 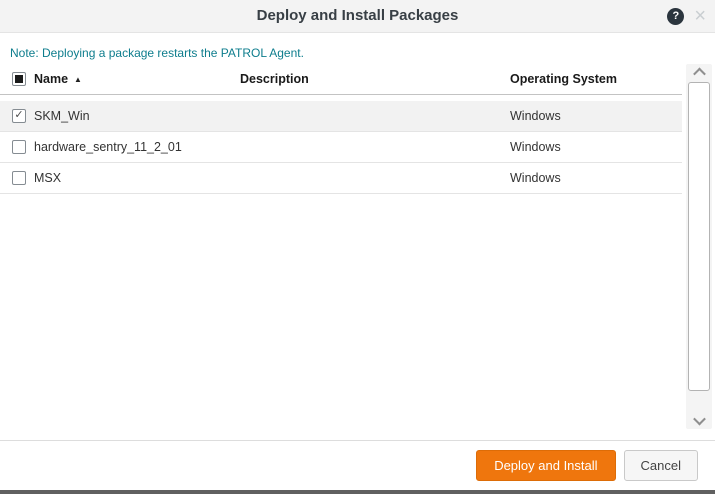 What do you see at coordinates (108, 147) in the screenshot?
I see `package-name: hardware_sentry_11_2_01` at bounding box center [108, 147].